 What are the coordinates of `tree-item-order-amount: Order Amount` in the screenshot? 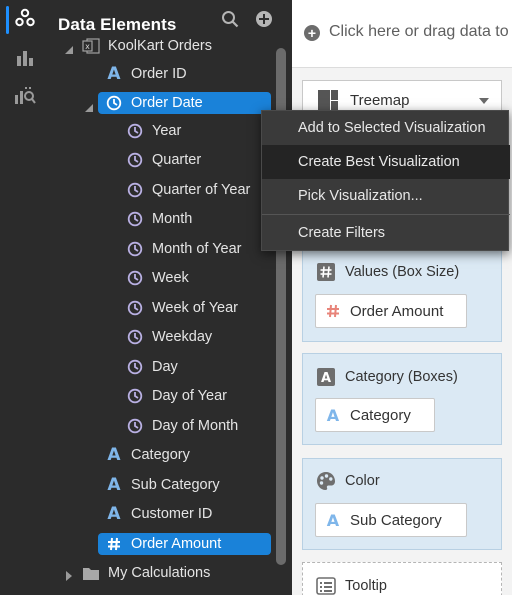 It's located at (184, 544).